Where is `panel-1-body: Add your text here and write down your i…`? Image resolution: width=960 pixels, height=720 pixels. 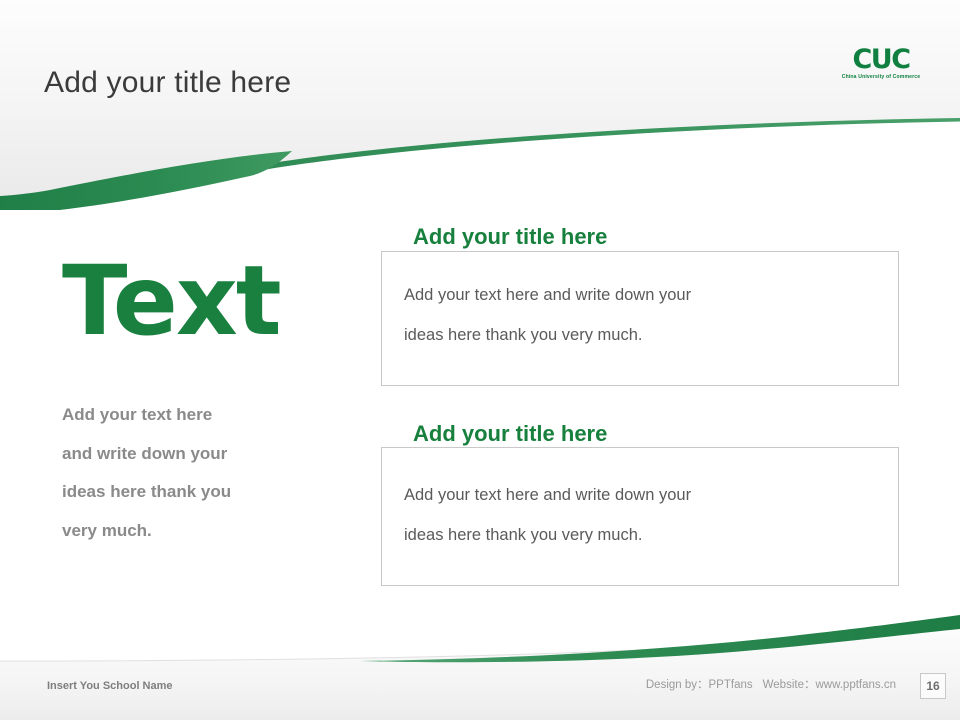 panel-1-body: Add your text here and write down your i… is located at coordinates (636, 315).